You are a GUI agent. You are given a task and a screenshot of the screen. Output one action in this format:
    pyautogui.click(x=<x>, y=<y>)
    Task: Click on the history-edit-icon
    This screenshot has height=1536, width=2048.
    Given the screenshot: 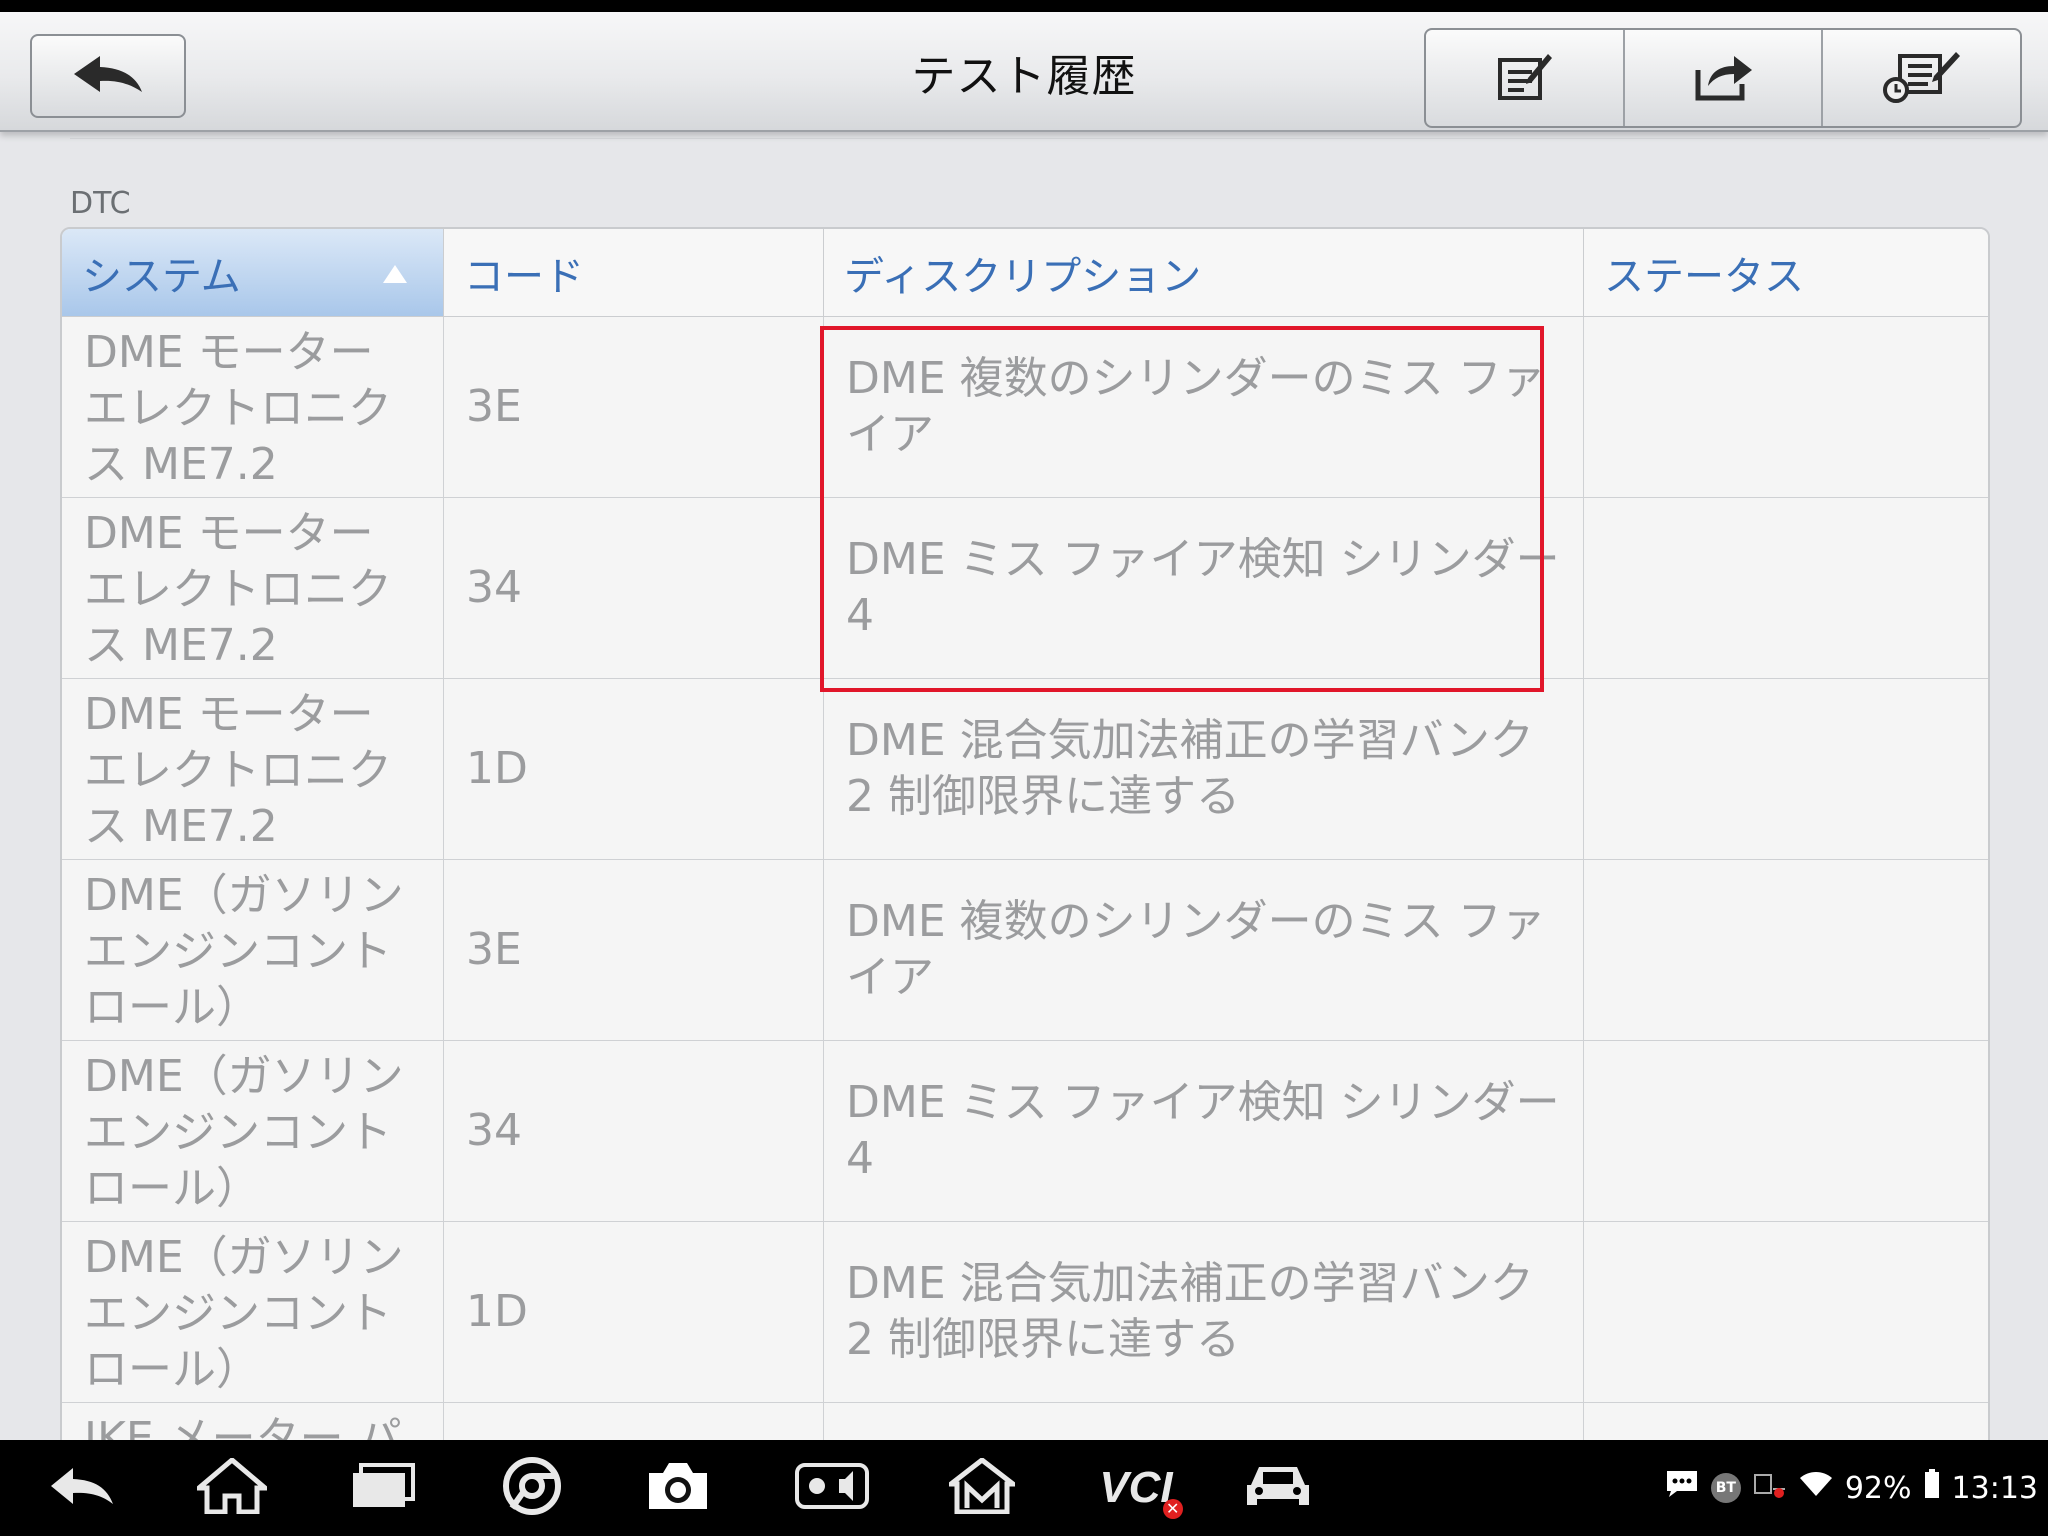 What is the action you would take?
    pyautogui.click(x=1922, y=78)
    